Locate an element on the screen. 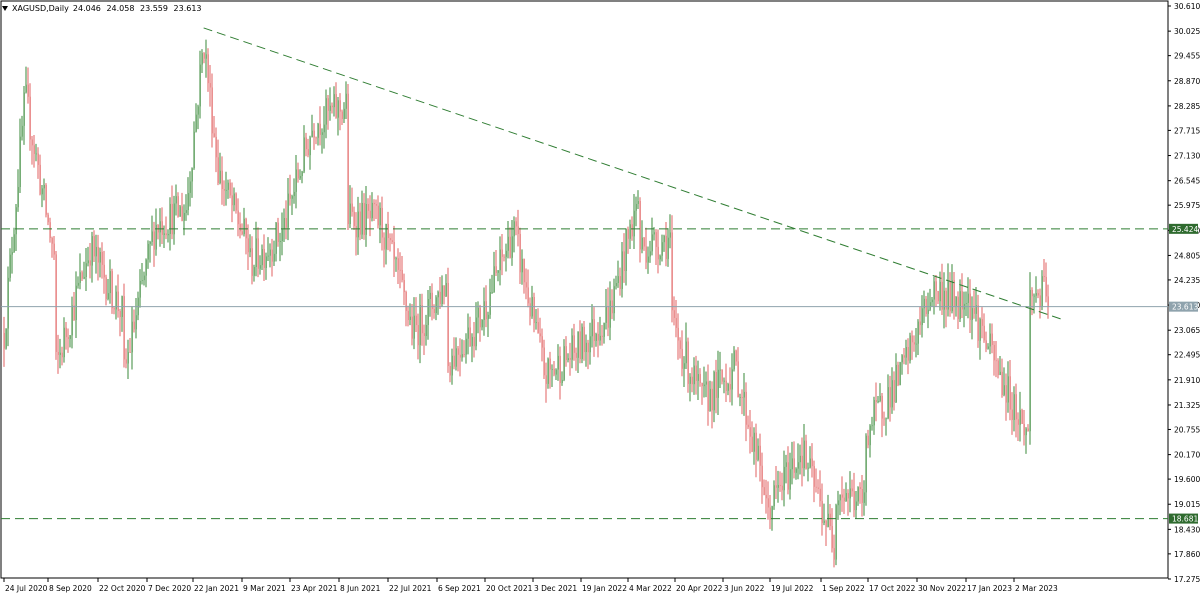 This screenshot has width=1200, height=597. low-value: 23.559 is located at coordinates (153, 8).